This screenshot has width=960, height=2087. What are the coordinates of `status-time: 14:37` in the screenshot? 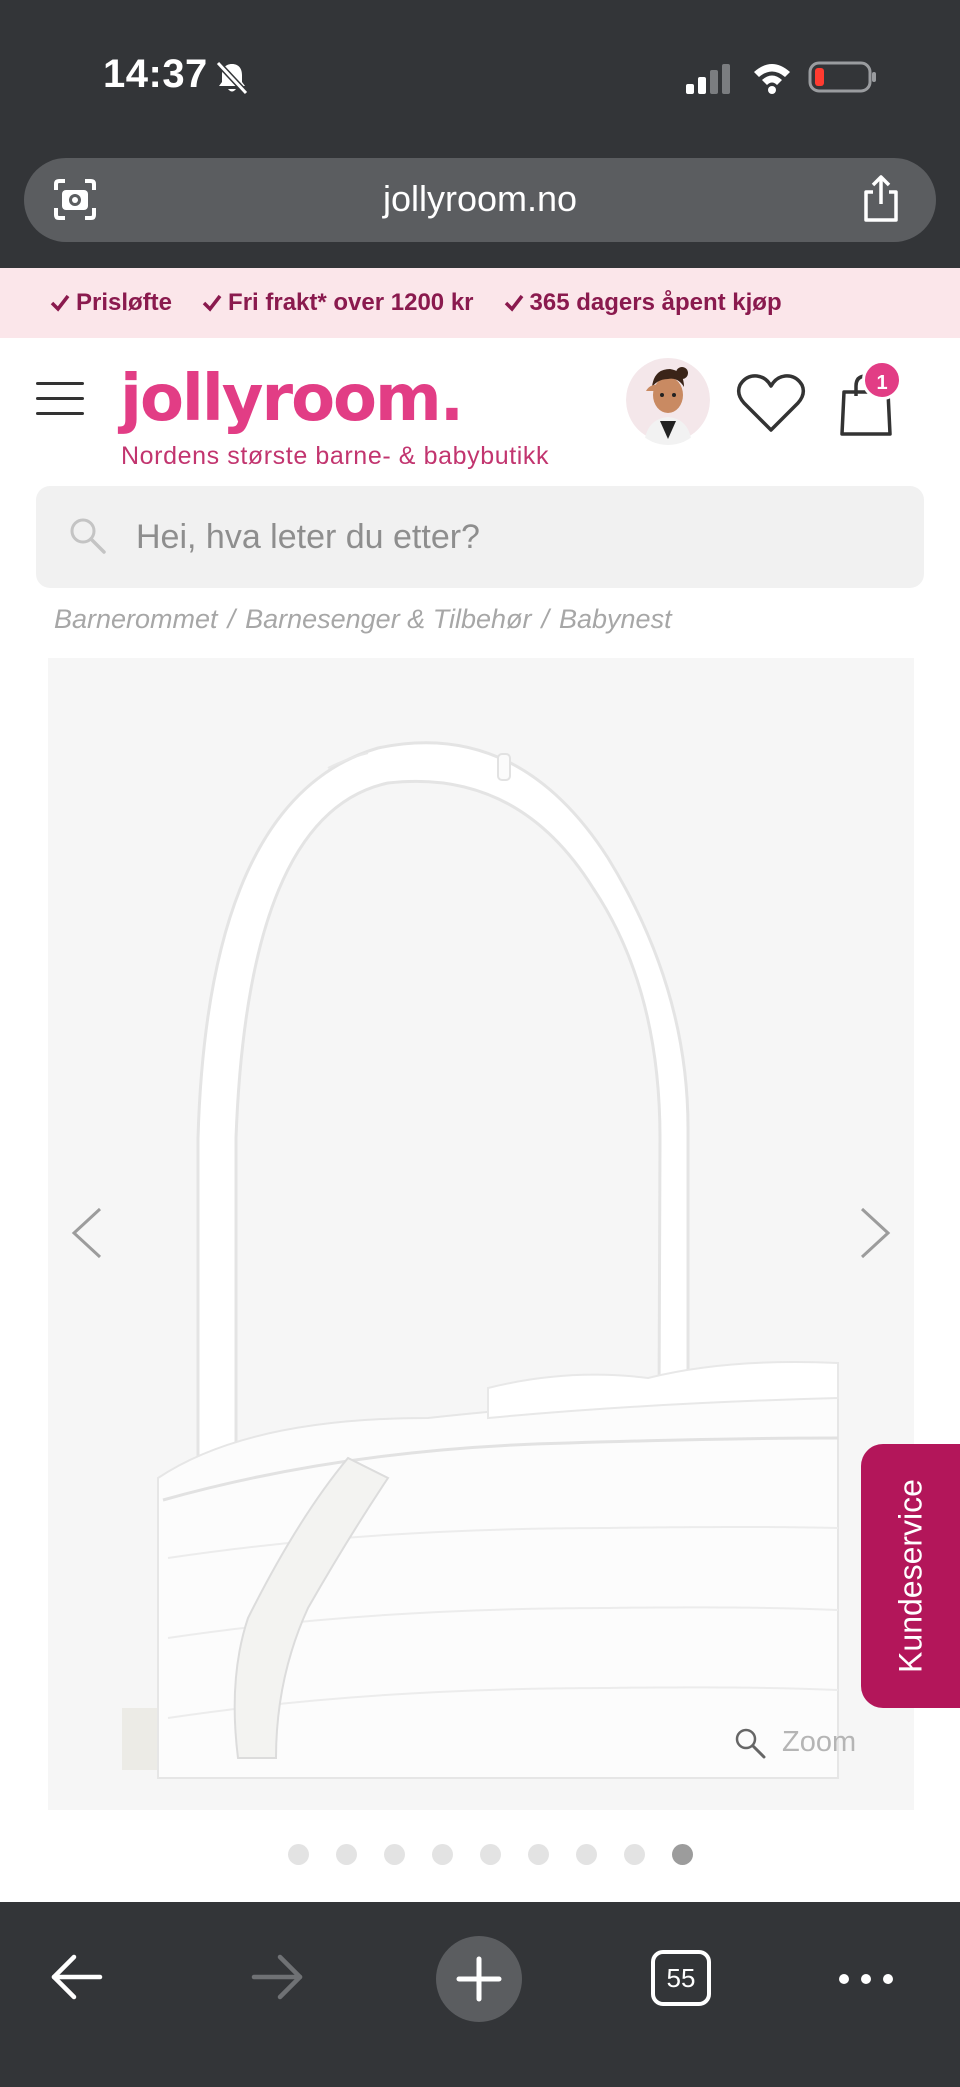 It's located at (155, 74).